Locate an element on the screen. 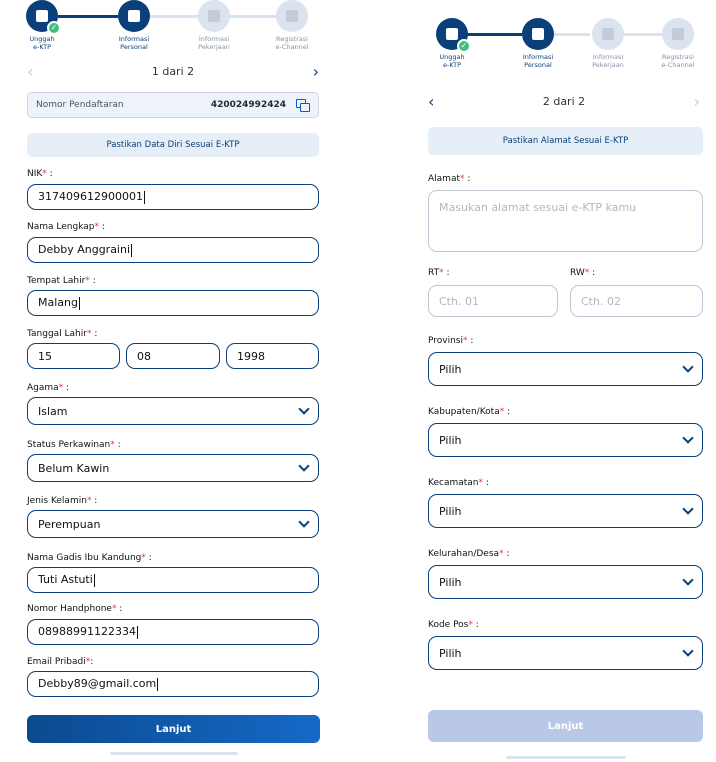 This screenshot has height=762, width=716. nik-label: NIK* : is located at coordinates (40, 174).